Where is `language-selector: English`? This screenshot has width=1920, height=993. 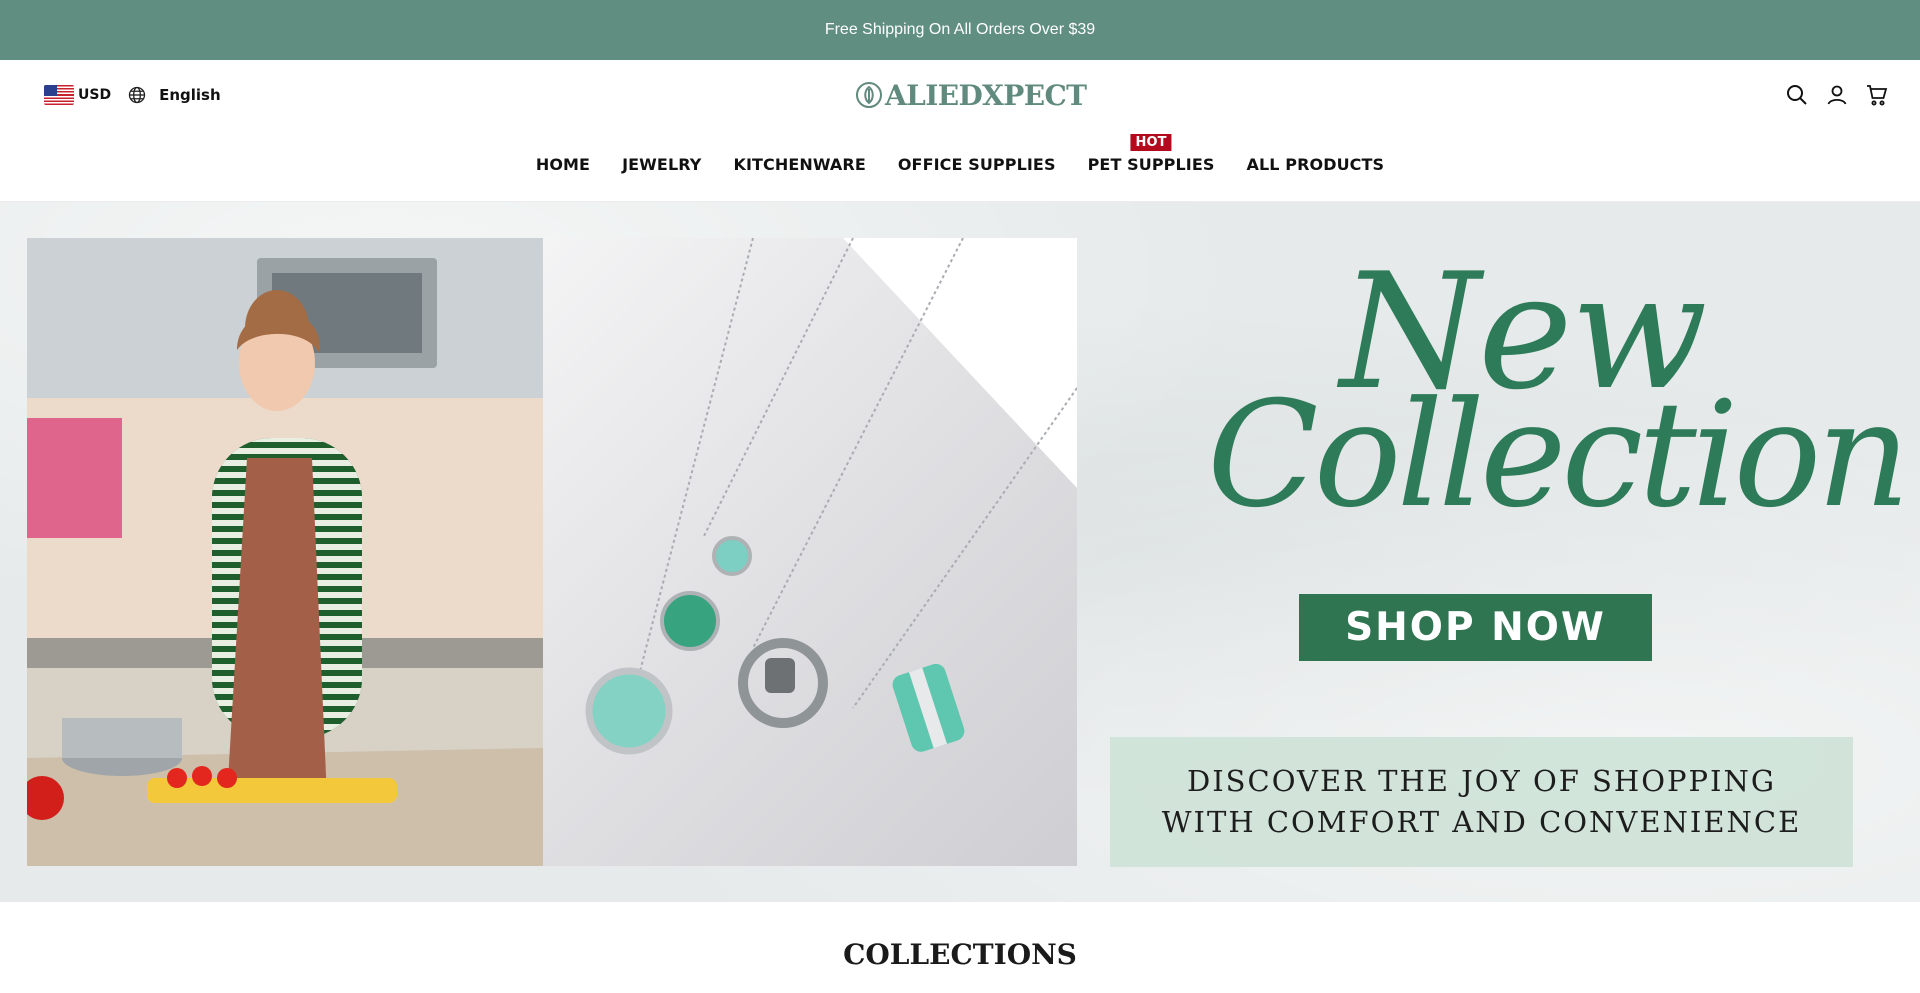
language-selector: English is located at coordinates (190, 95).